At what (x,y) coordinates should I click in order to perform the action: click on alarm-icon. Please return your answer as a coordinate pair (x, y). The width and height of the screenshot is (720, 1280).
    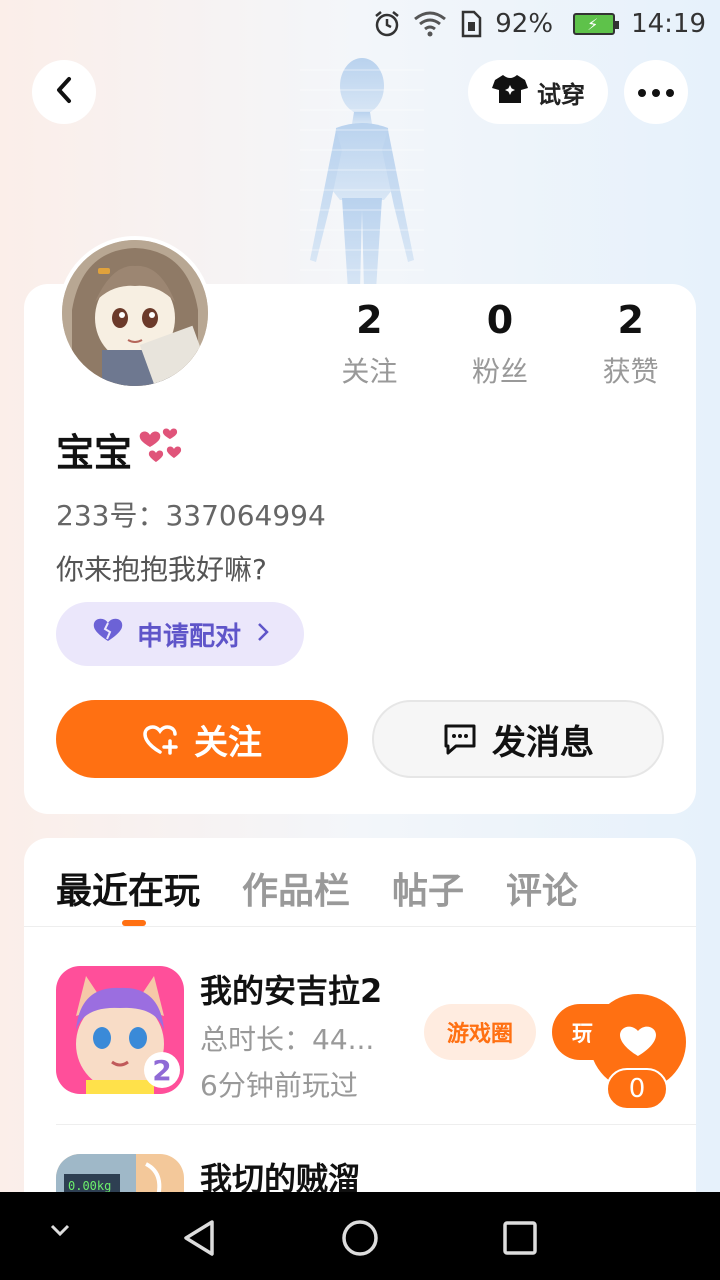
    Looking at the image, I should click on (387, 24).